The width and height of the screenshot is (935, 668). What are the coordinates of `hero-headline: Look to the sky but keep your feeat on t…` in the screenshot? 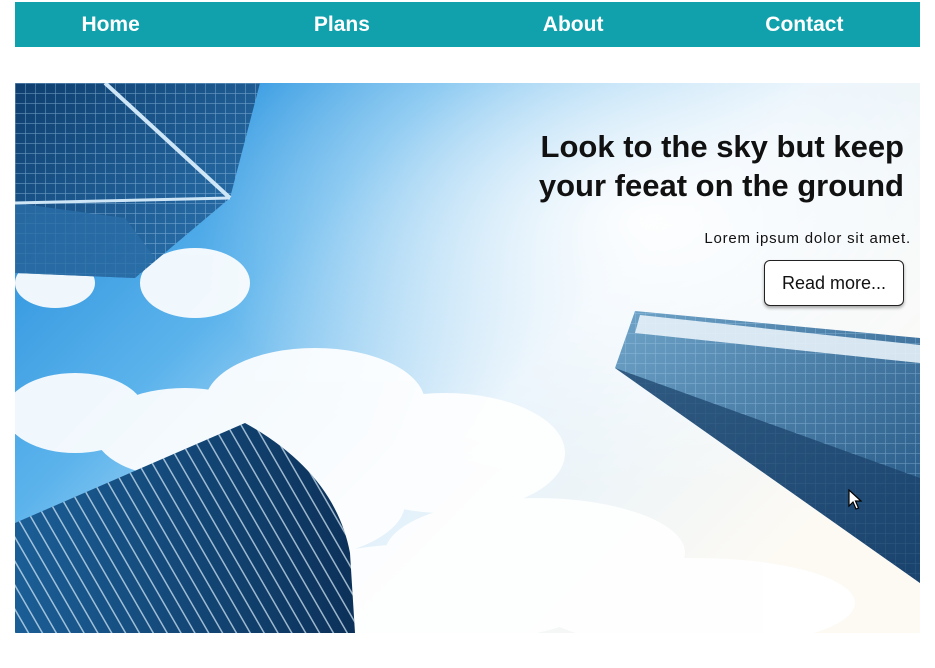 It's located at (721, 166).